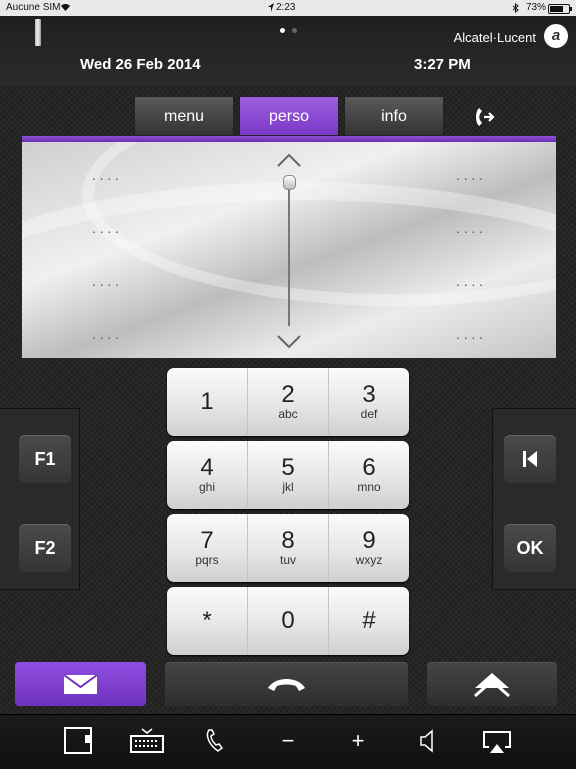  I want to click on key-digit: 9, so click(369, 540).